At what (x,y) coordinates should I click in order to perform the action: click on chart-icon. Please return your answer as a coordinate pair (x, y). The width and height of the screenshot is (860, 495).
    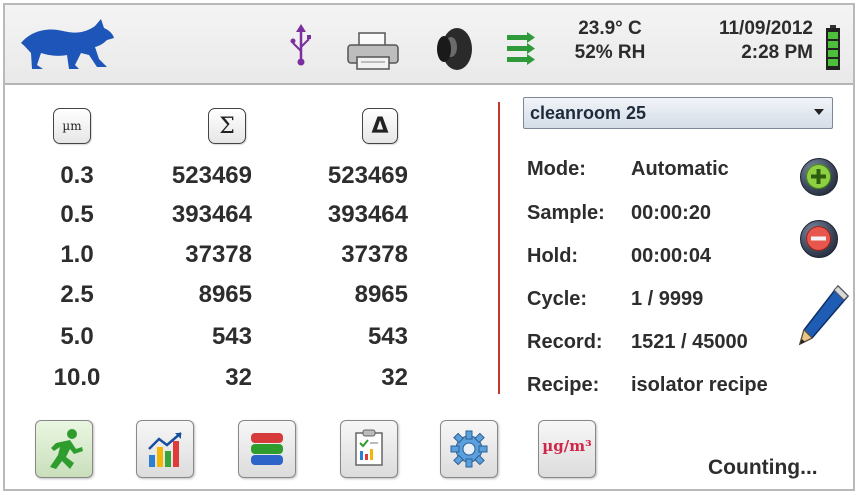
    Looking at the image, I should click on (165, 449).